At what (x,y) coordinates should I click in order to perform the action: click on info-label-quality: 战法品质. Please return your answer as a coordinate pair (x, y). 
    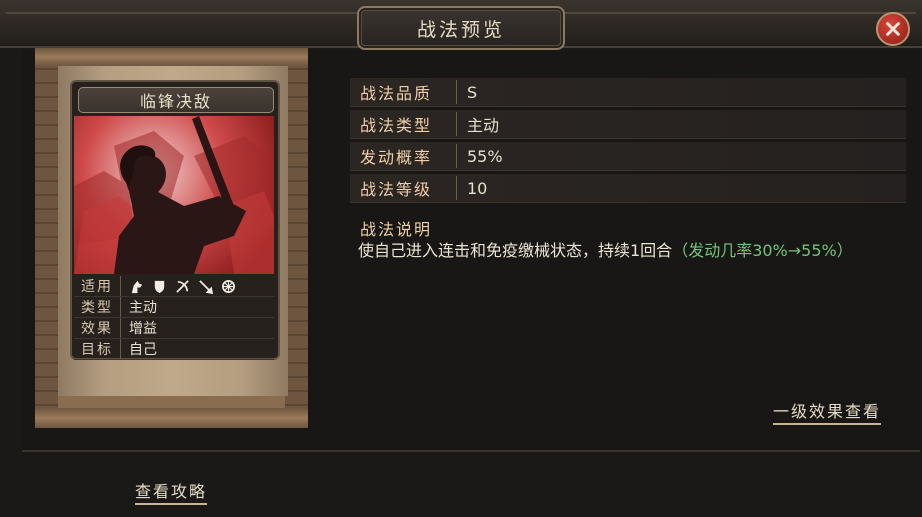
    Looking at the image, I should click on (403, 92).